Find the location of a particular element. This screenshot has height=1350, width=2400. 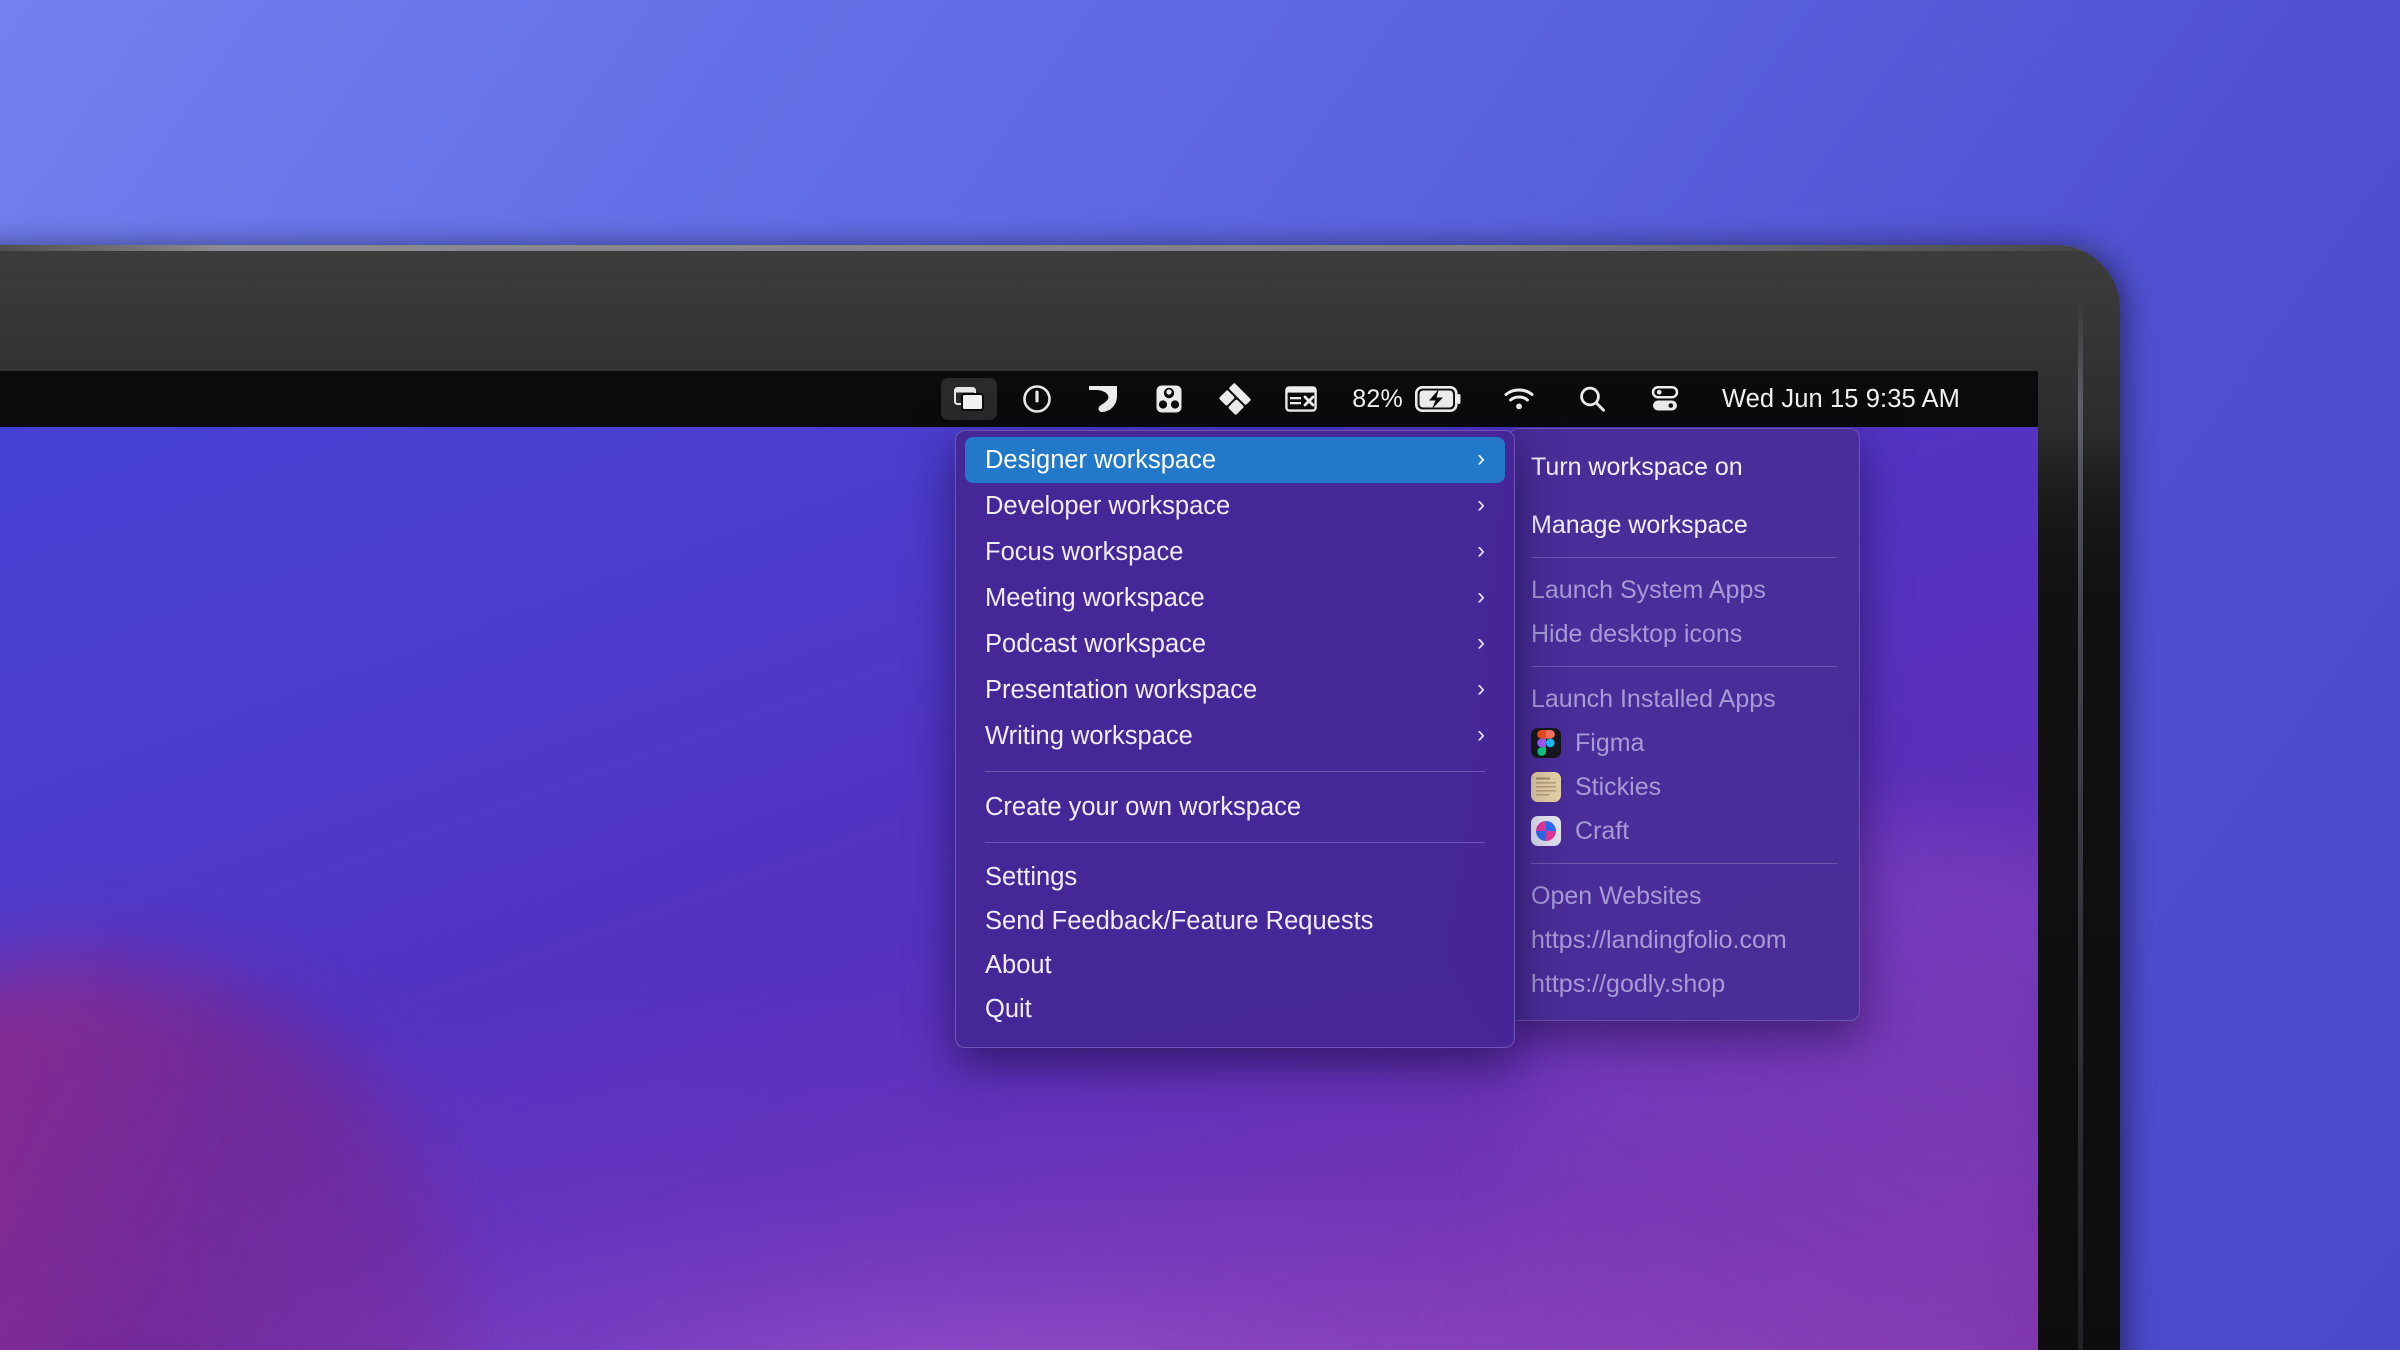

menubar-clock: Wed Jun 15 9:35 AM is located at coordinates (1840, 398).